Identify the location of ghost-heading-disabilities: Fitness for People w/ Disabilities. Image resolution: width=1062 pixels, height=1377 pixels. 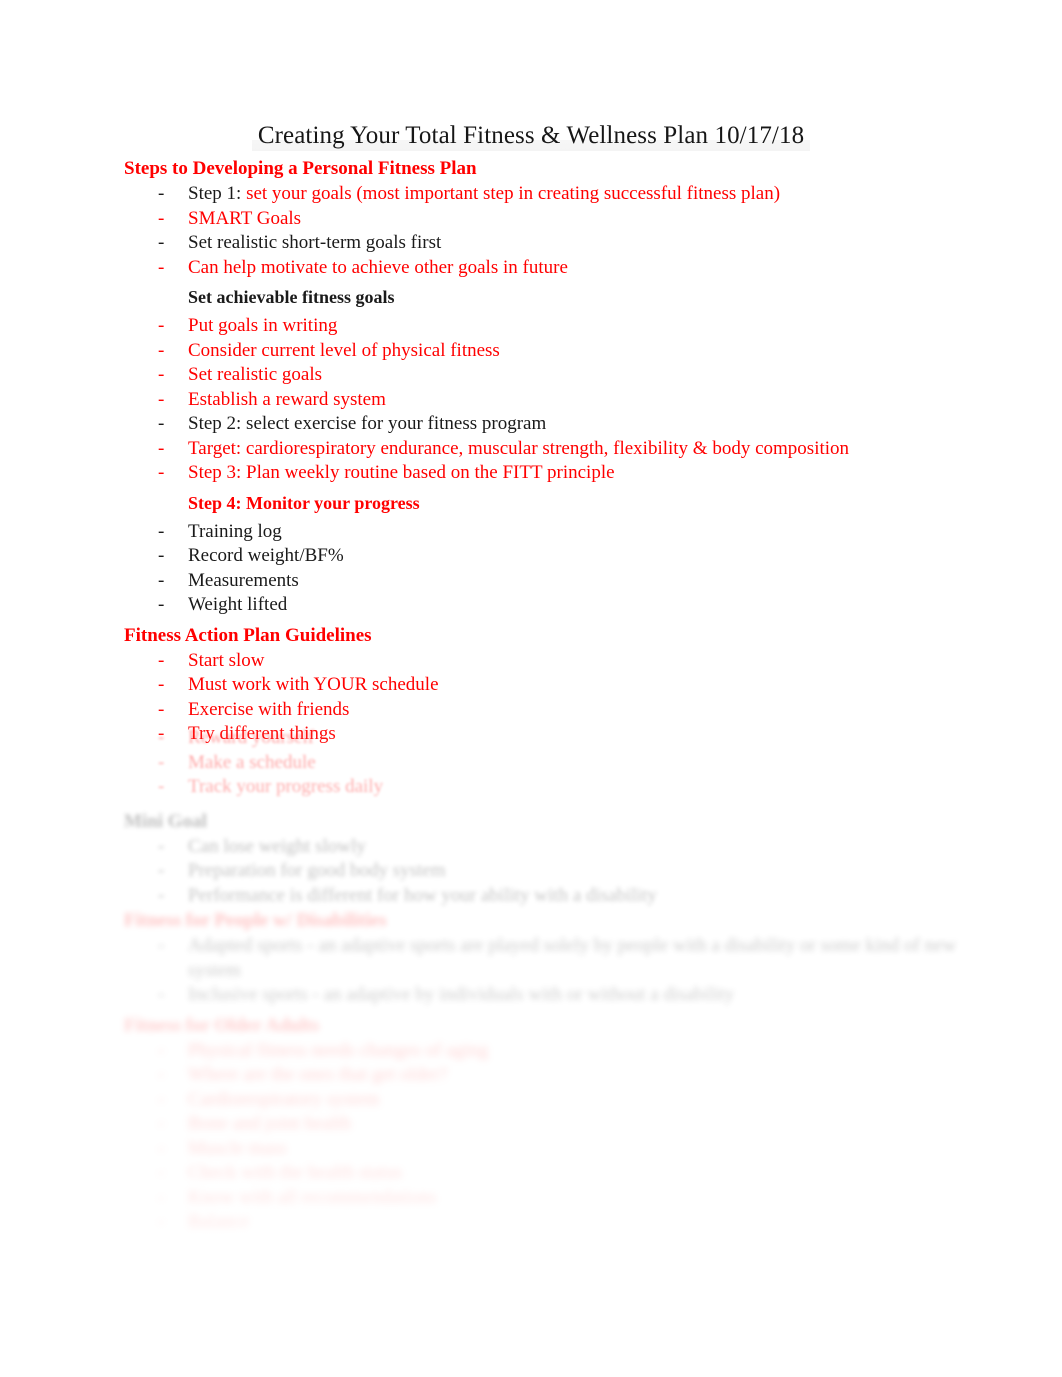
(531, 921).